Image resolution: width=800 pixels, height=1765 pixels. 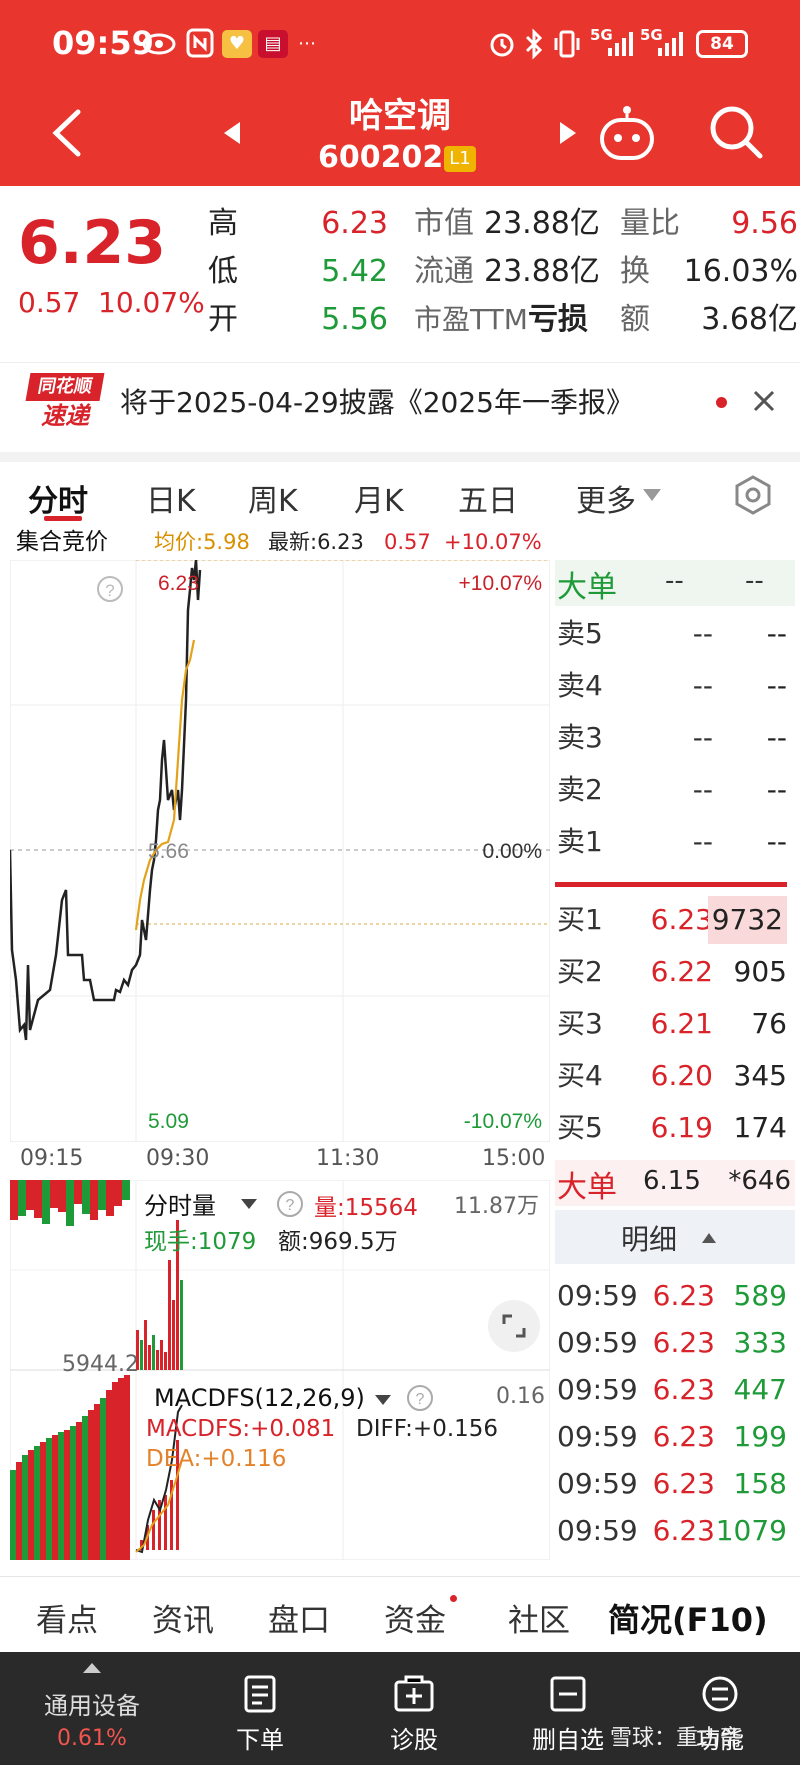 What do you see at coordinates (400, 45) in the screenshot?
I see `status-bar: 09:59 ♥ ▤ ⋯ 5G 5G 84` at bounding box center [400, 45].